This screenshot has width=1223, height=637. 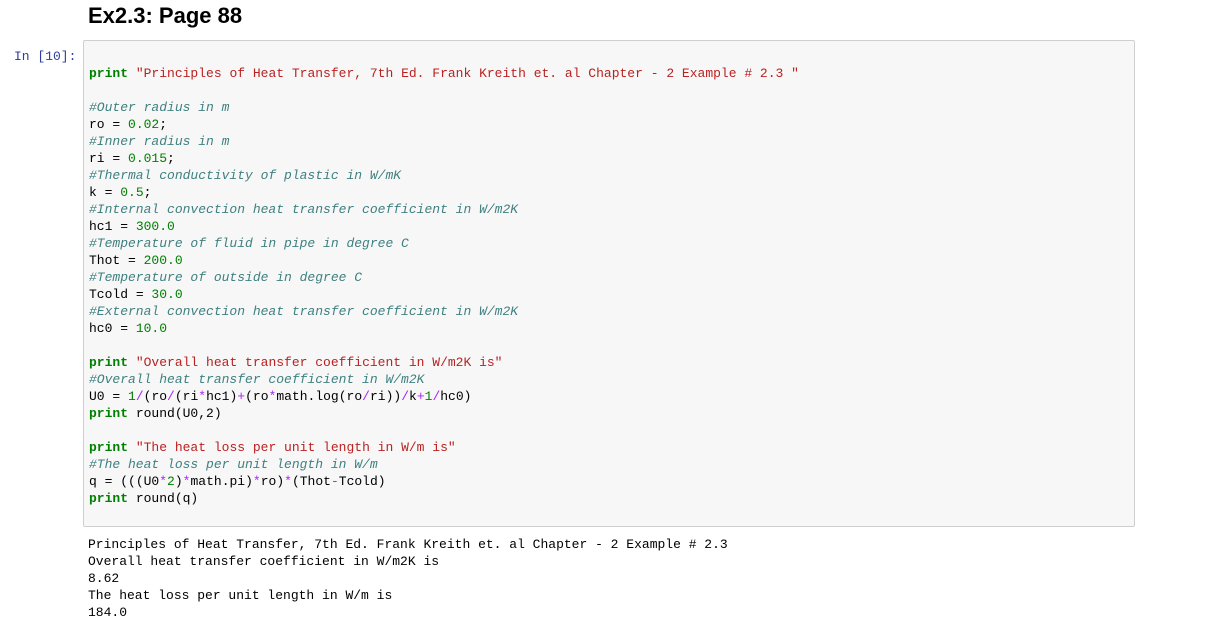 I want to click on code-comment: #Outer radius in m, so click(x=159, y=107).